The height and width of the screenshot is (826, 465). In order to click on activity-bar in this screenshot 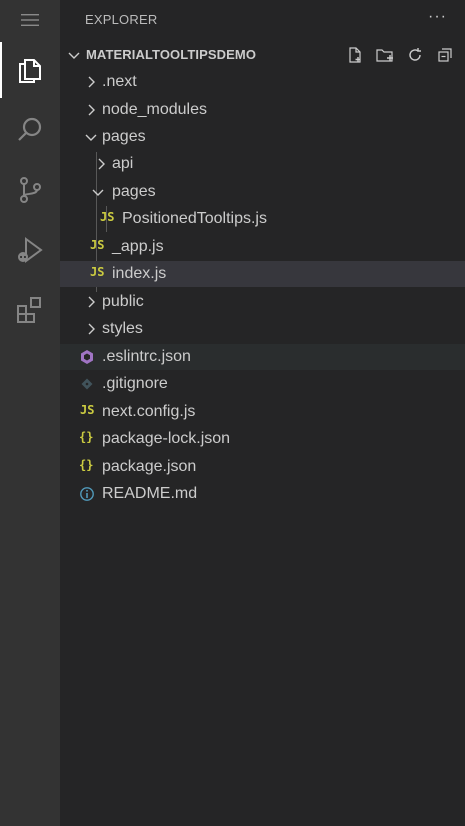, I will do `click(30, 413)`.